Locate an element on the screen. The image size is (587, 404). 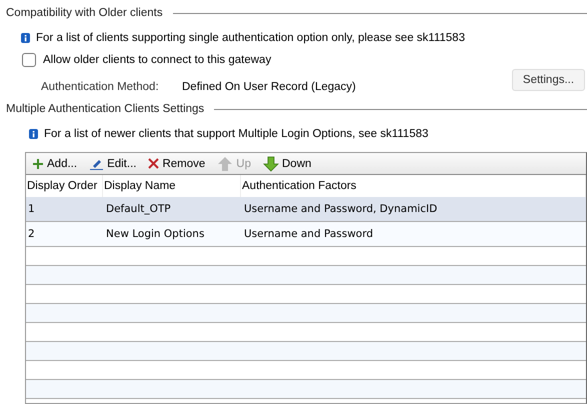
section-title: Compatibility with Older clients is located at coordinates (84, 13).